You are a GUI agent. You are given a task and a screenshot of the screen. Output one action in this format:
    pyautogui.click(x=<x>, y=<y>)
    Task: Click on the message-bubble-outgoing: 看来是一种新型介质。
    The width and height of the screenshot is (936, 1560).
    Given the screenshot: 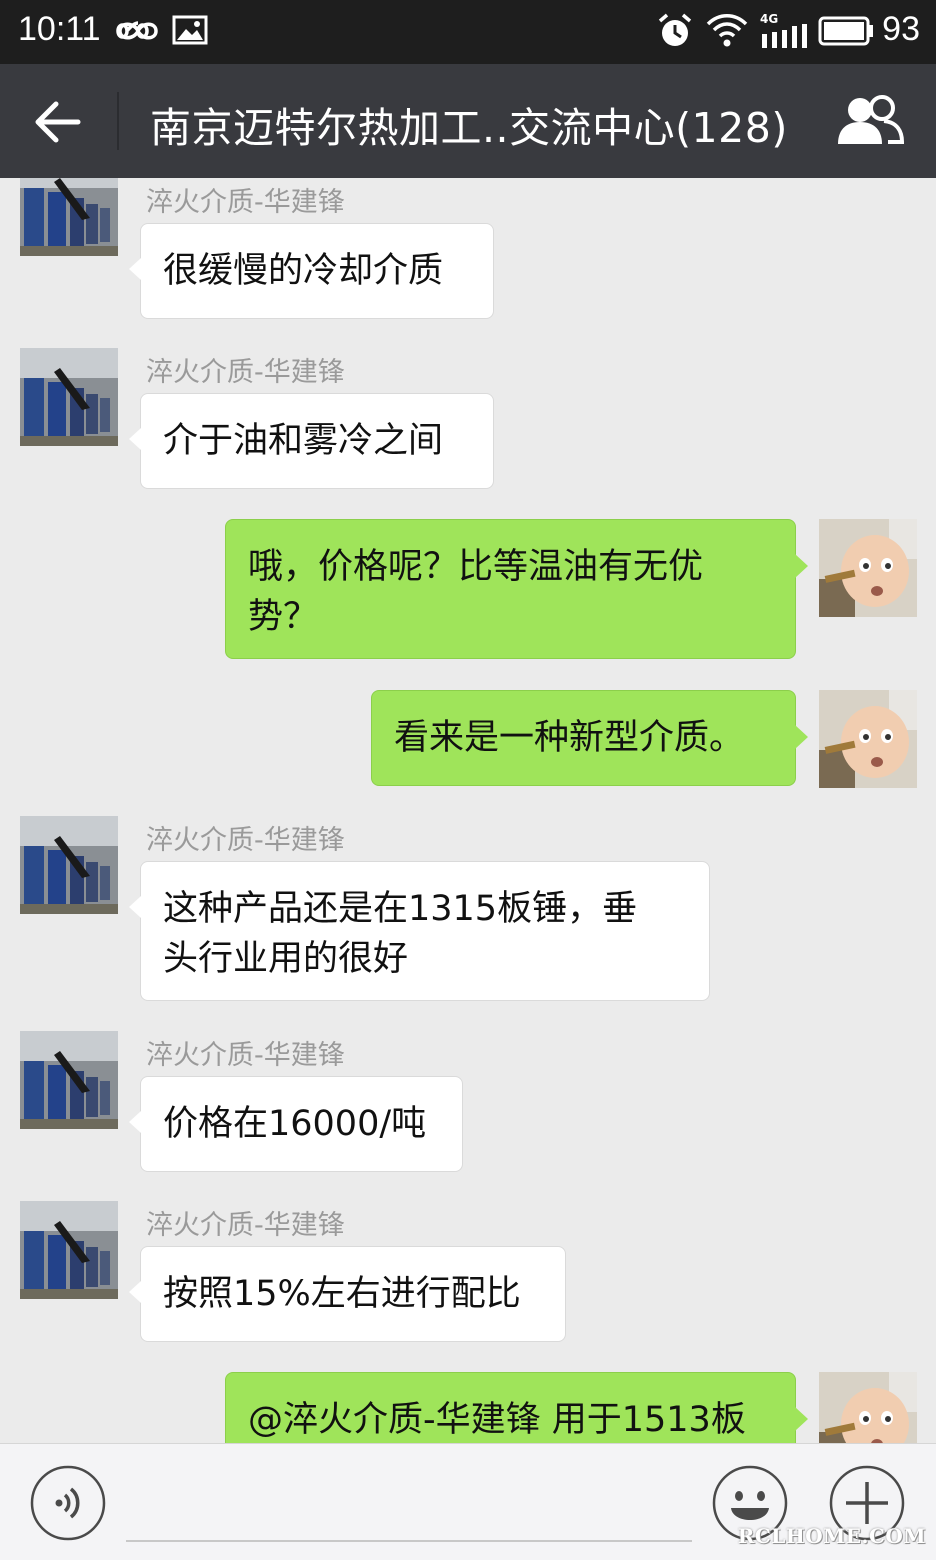 What is the action you would take?
    pyautogui.click(x=589, y=738)
    